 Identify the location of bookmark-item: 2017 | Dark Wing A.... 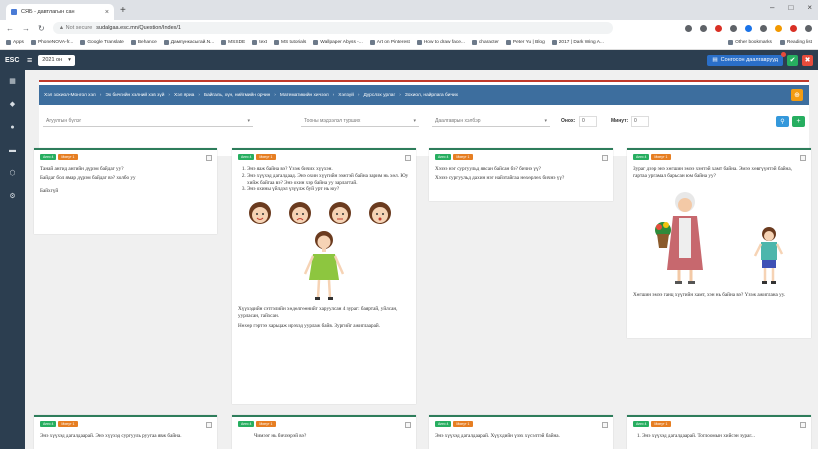
(577, 42).